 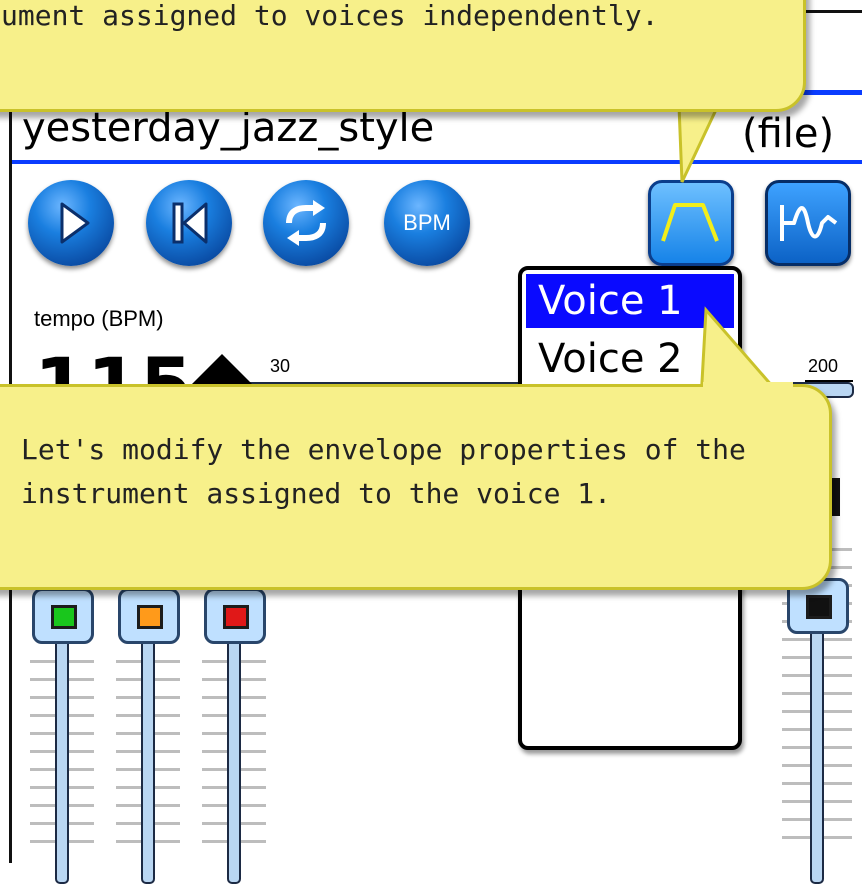 What do you see at coordinates (148, 752) in the screenshot?
I see `volume-slider-2-track` at bounding box center [148, 752].